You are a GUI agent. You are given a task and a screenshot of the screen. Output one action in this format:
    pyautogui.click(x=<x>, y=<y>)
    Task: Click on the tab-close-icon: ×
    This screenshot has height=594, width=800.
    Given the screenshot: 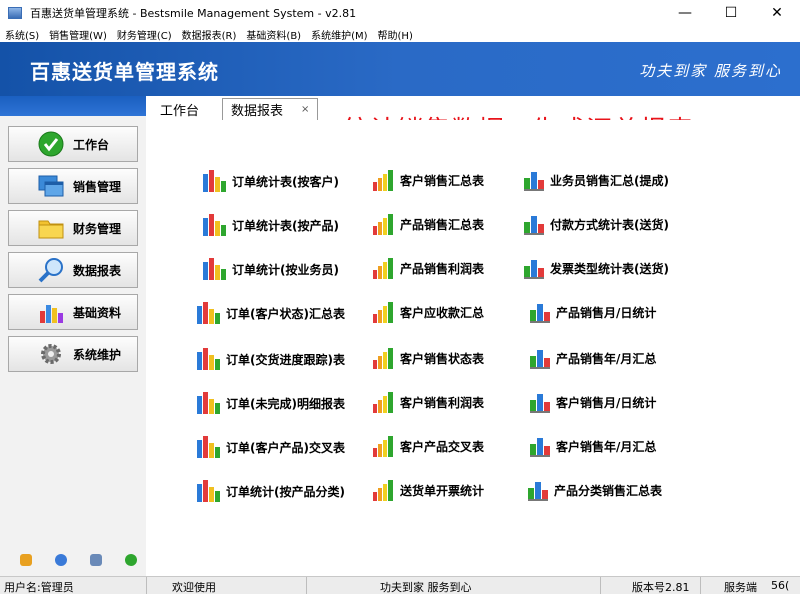 What is the action you would take?
    pyautogui.click(x=305, y=109)
    